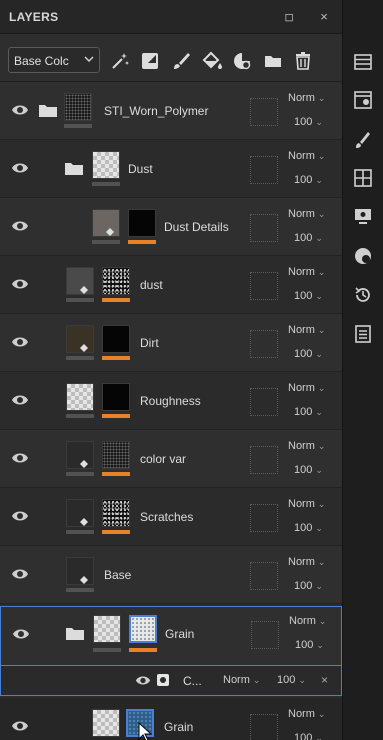 This screenshot has width=383, height=740. Describe the element at coordinates (363, 295) in the screenshot. I see `history-icon` at that location.